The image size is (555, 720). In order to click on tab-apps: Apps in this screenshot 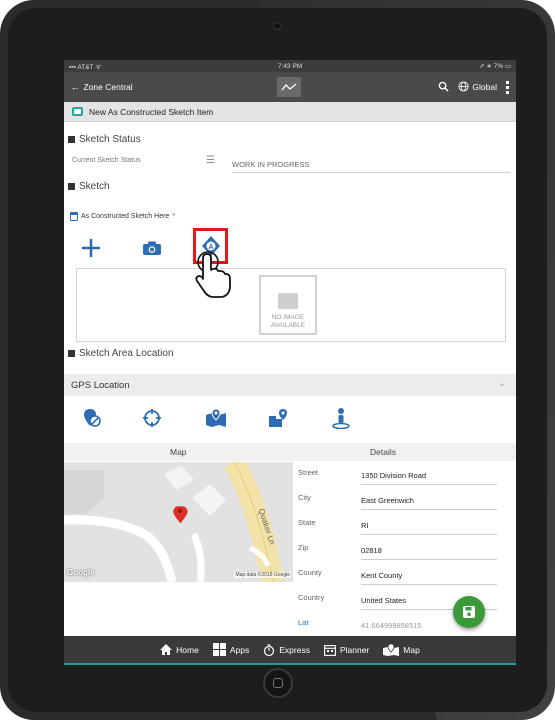, I will do `click(231, 649)`.